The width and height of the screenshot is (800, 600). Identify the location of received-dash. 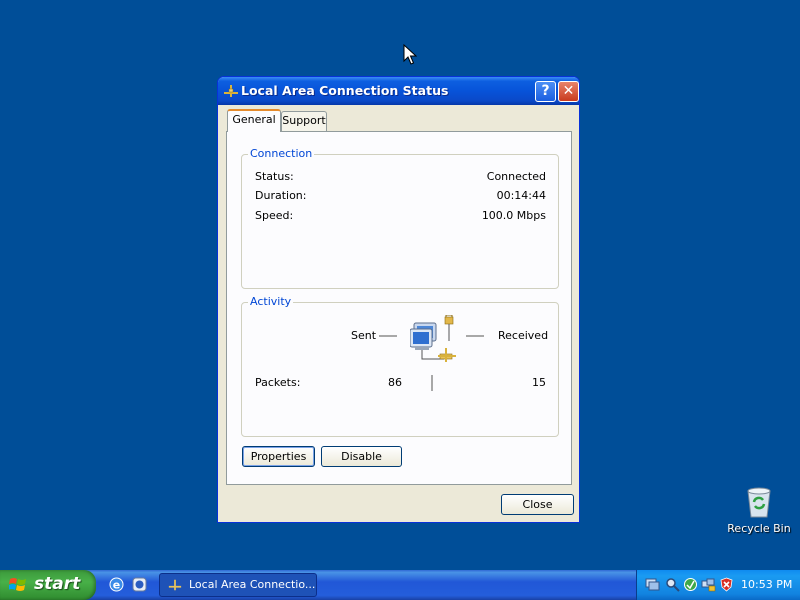
(475, 336).